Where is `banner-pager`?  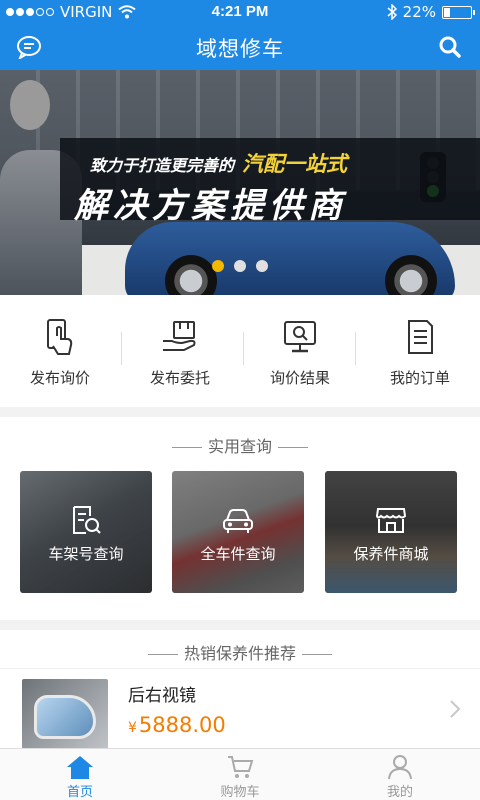
banner-pager is located at coordinates (240, 266).